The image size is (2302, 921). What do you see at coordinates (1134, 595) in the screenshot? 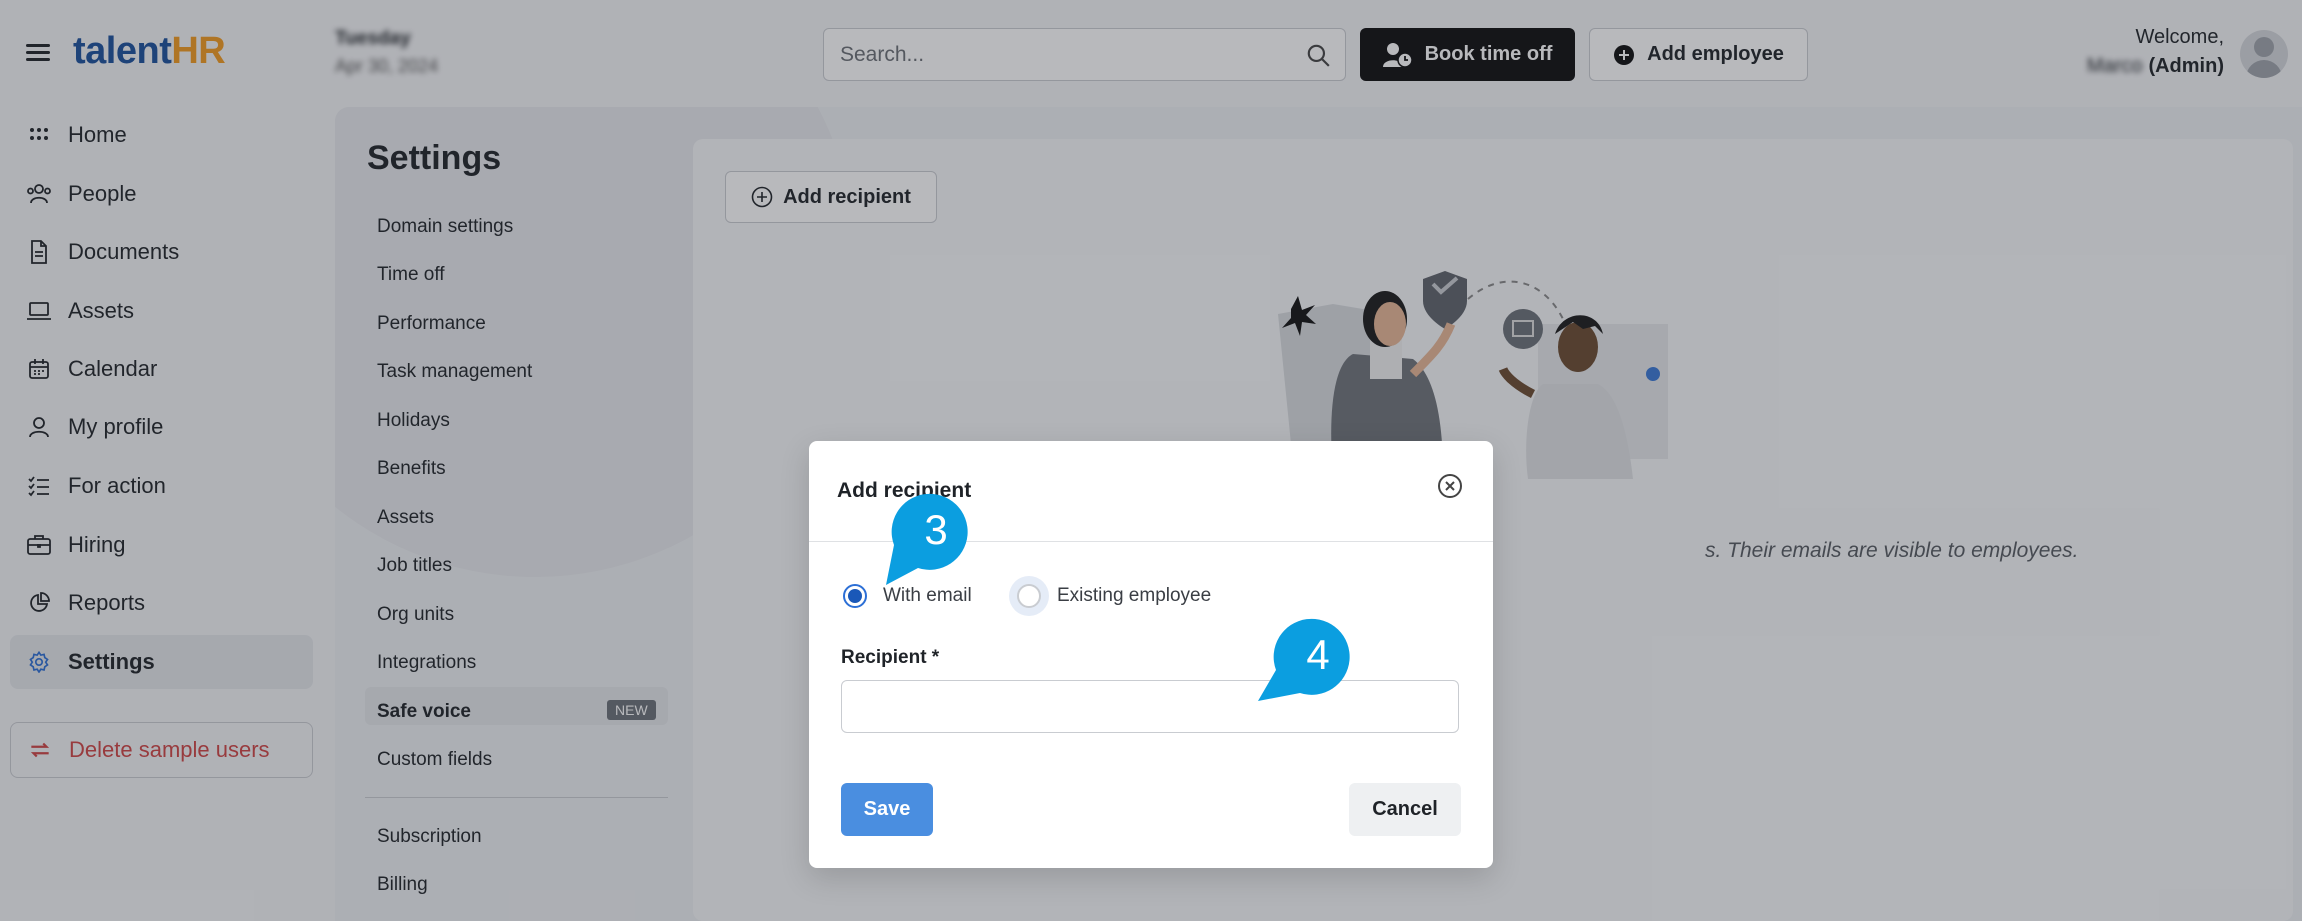
I see `radio-existing-employee-label: Existing employee` at bounding box center [1134, 595].